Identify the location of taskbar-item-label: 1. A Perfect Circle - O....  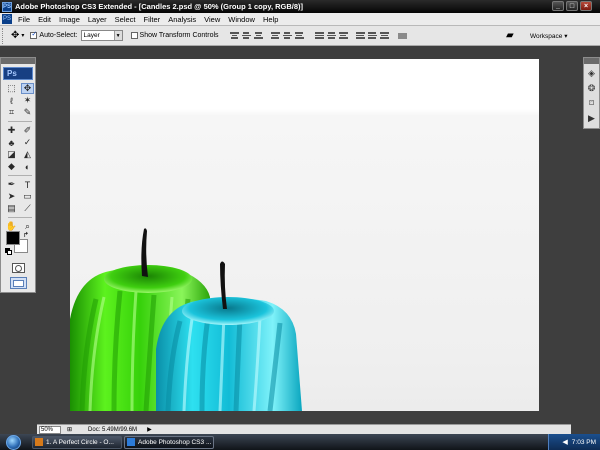
(80, 442).